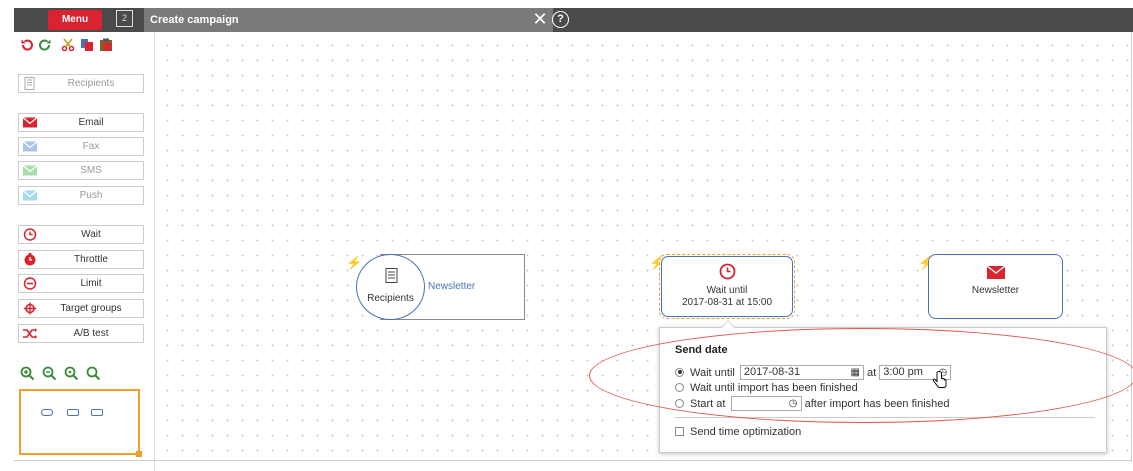  Describe the element at coordinates (877, 404) in the screenshot. I see `start-at-suffix: after import has been finished` at that location.